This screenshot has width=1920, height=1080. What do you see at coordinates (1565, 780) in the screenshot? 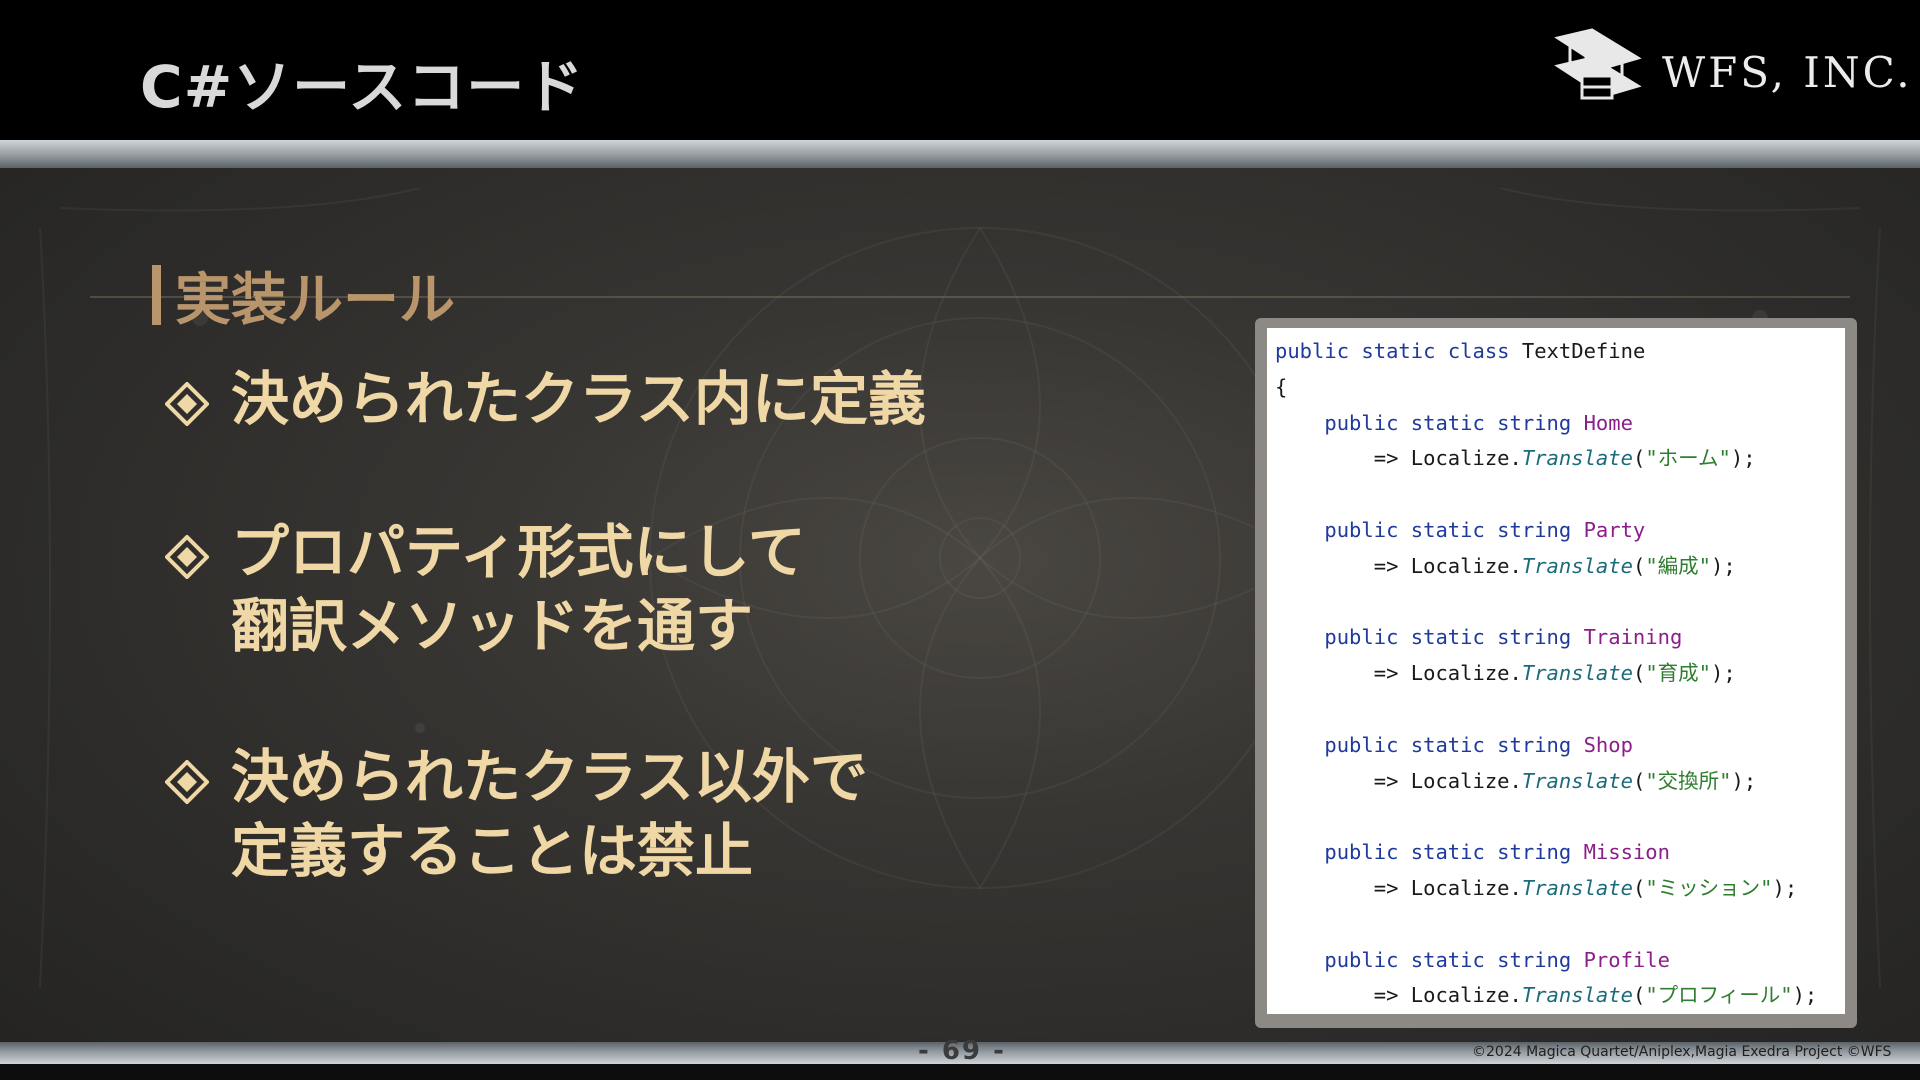
I see `code-line-expr: => Localize.Translate("交換所");` at bounding box center [1565, 780].